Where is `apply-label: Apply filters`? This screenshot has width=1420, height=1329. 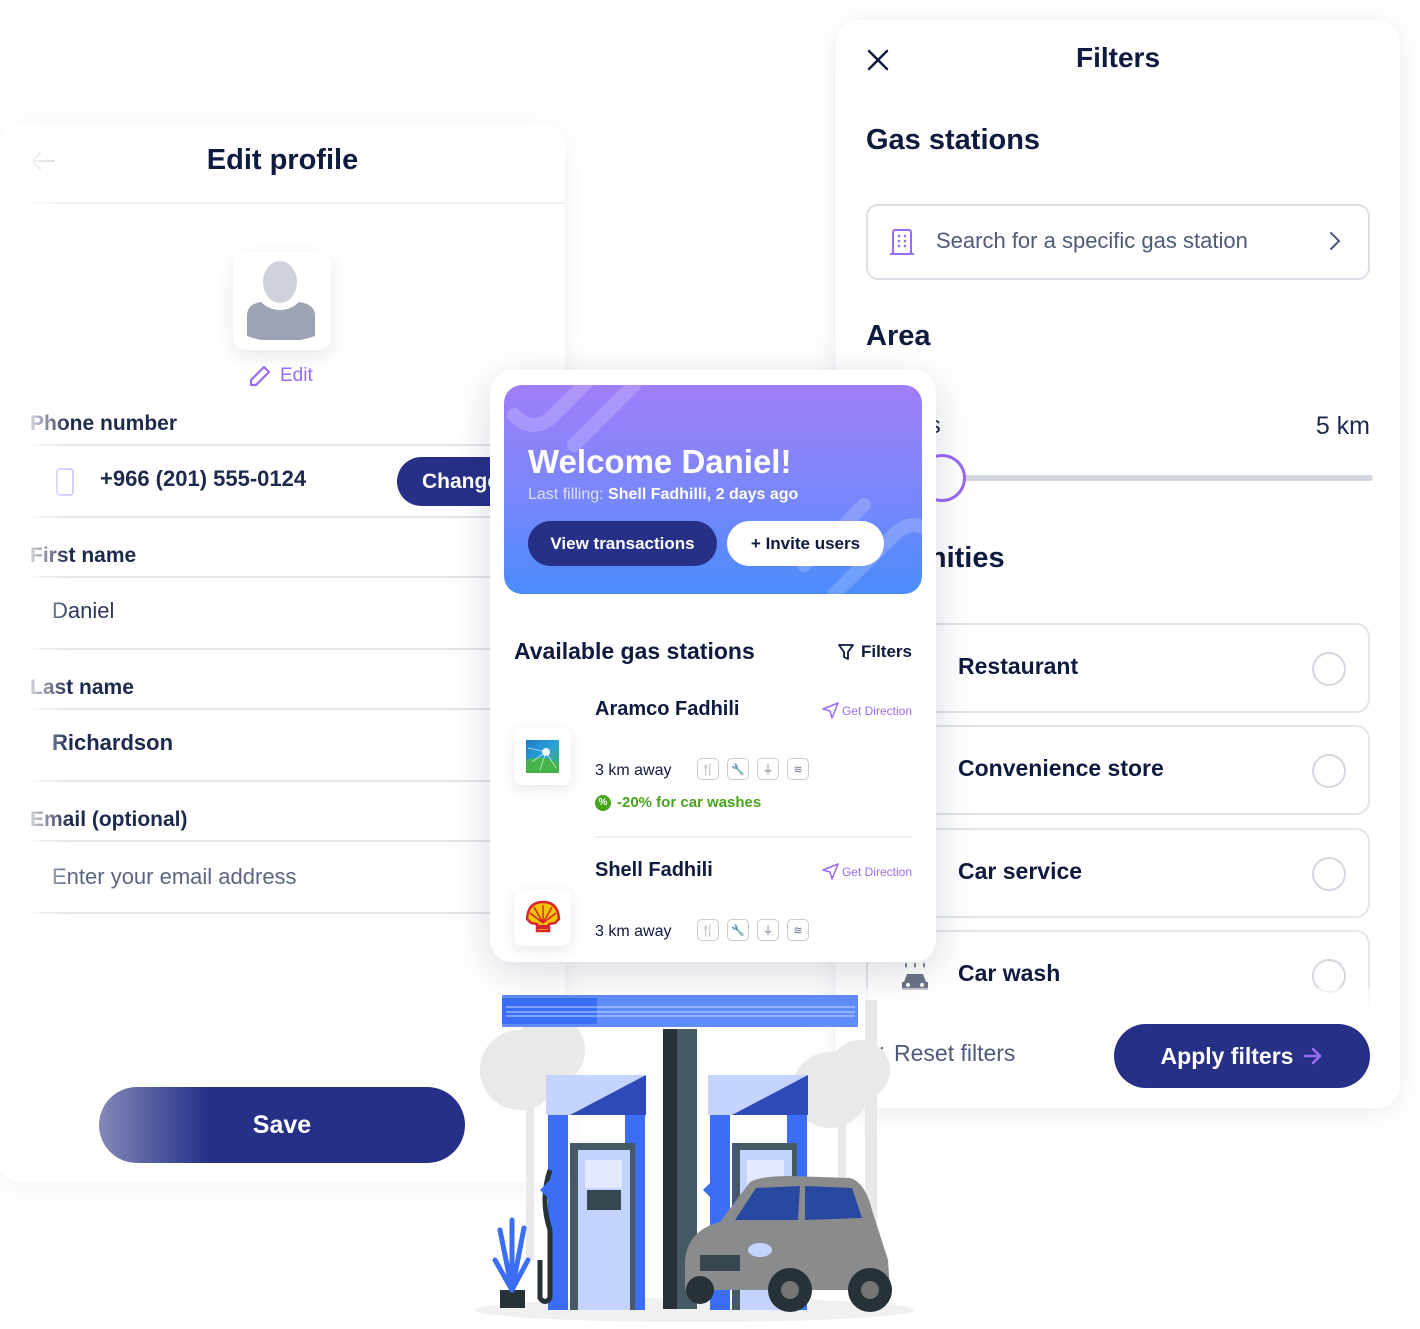
apply-label: Apply filters is located at coordinates (1227, 1055).